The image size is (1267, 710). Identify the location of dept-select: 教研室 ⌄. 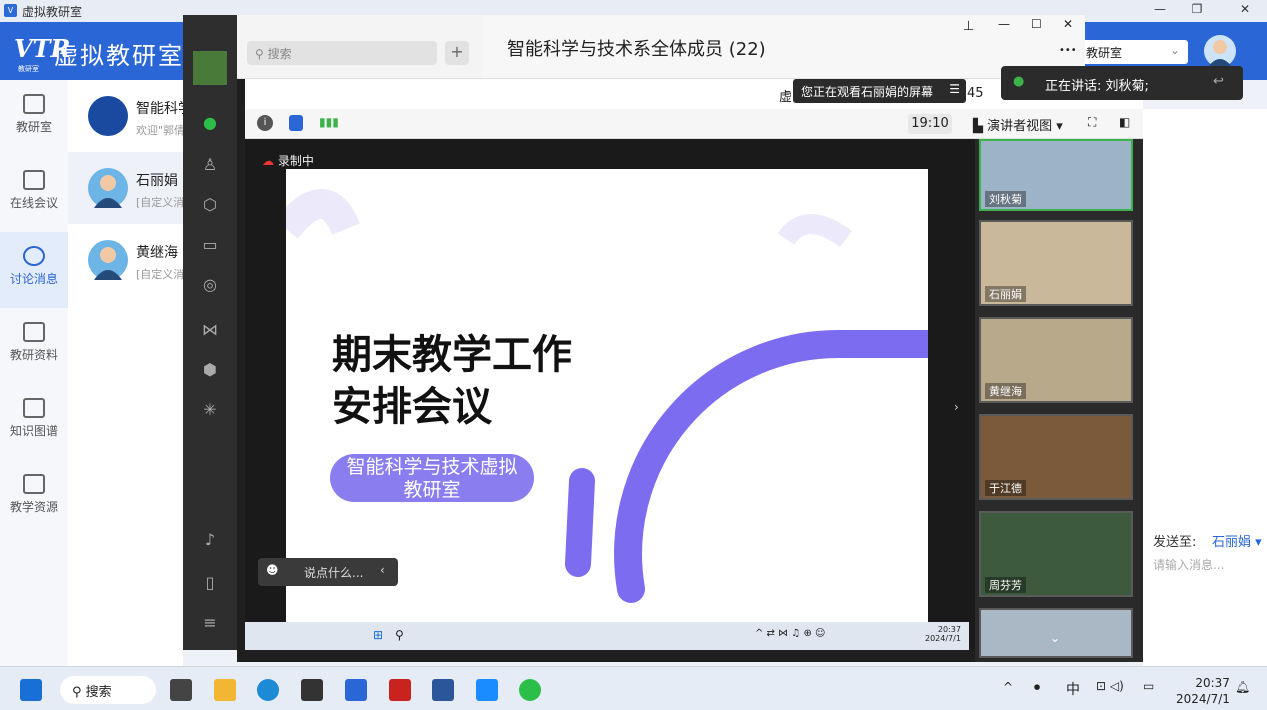
(1134, 52).